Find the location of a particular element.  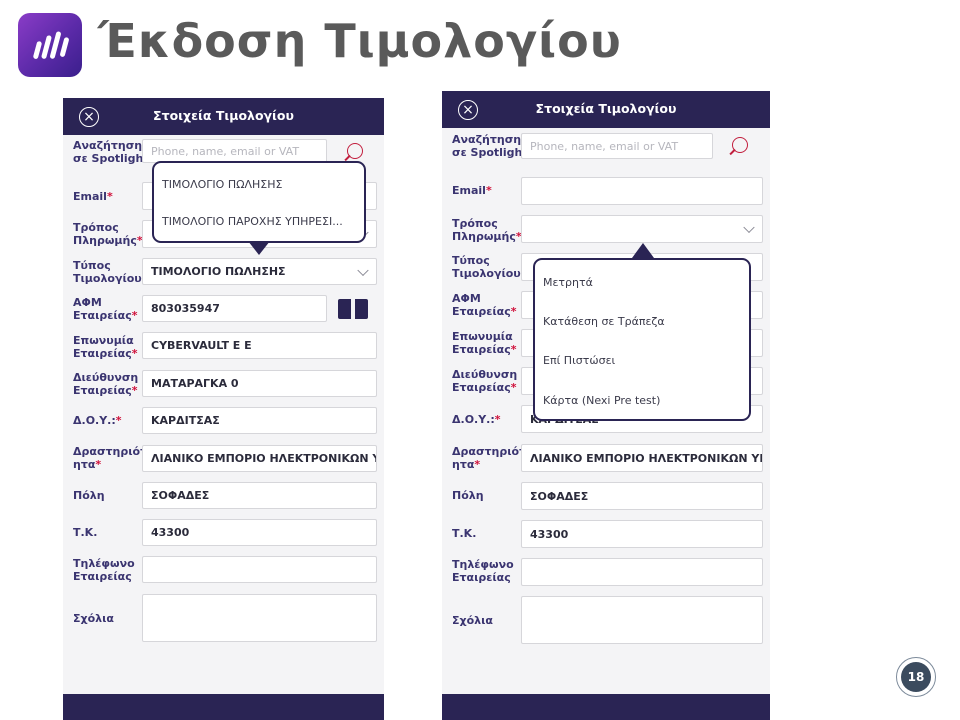

book-icon is located at coordinates (353, 309).